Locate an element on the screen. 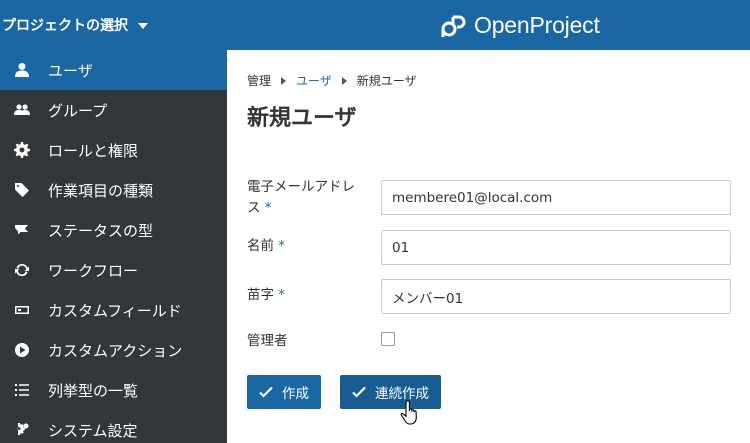 The width and height of the screenshot is (750, 443). group-icon is located at coordinates (22, 110).